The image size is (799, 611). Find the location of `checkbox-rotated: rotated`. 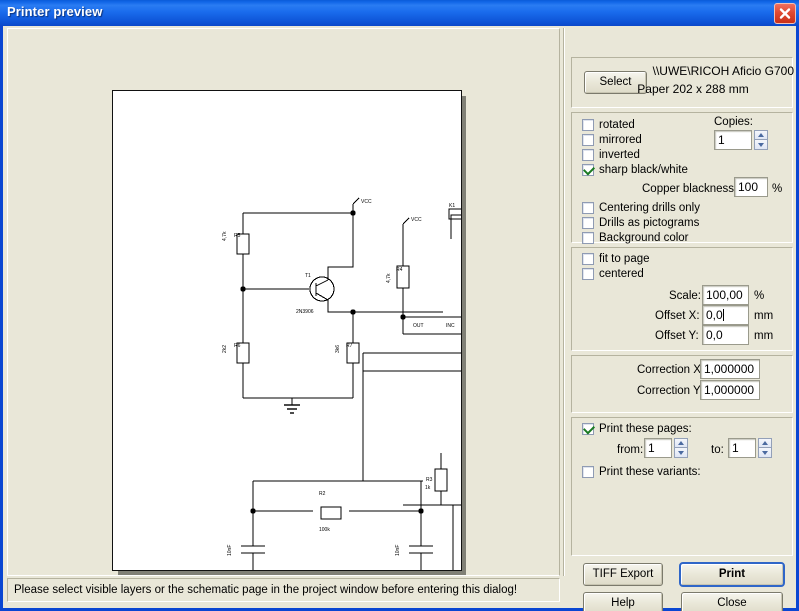

checkbox-rotated: rotated is located at coordinates (608, 125).